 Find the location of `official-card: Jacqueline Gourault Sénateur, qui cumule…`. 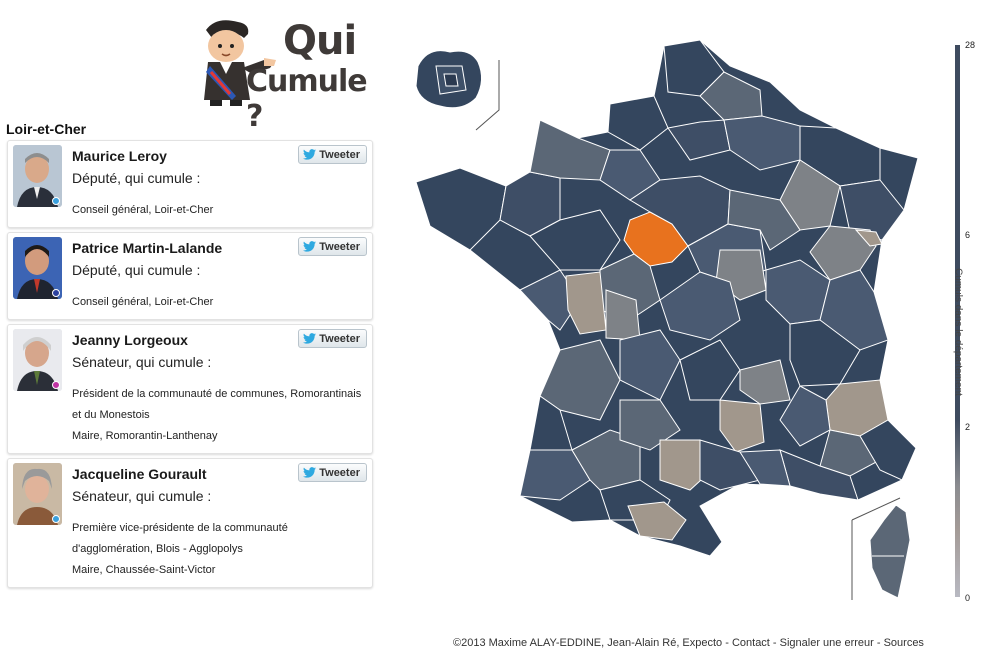

official-card: Jacqueline Gourault Sénateur, qui cumule… is located at coordinates (190, 523).